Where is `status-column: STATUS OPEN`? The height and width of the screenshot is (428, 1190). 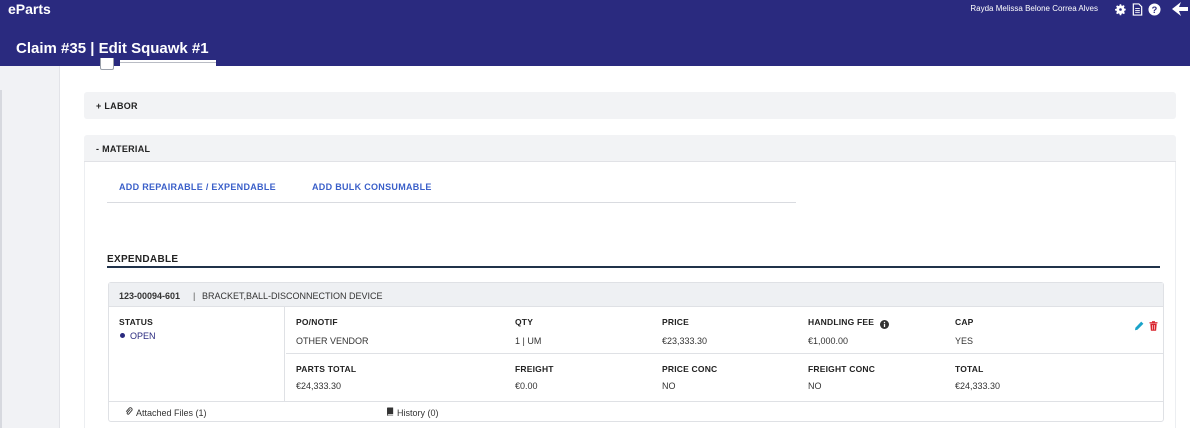
status-column: STATUS OPEN is located at coordinates (197, 354).